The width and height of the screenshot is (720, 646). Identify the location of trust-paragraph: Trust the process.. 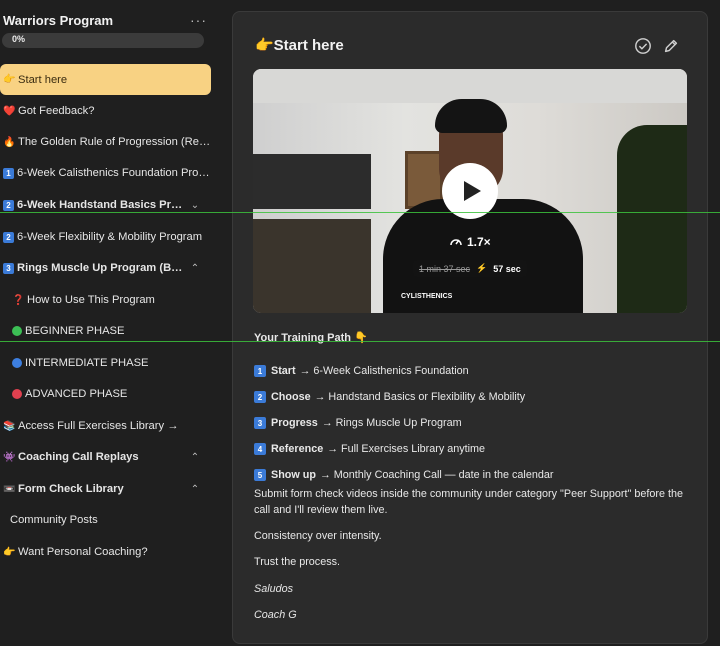
(297, 562).